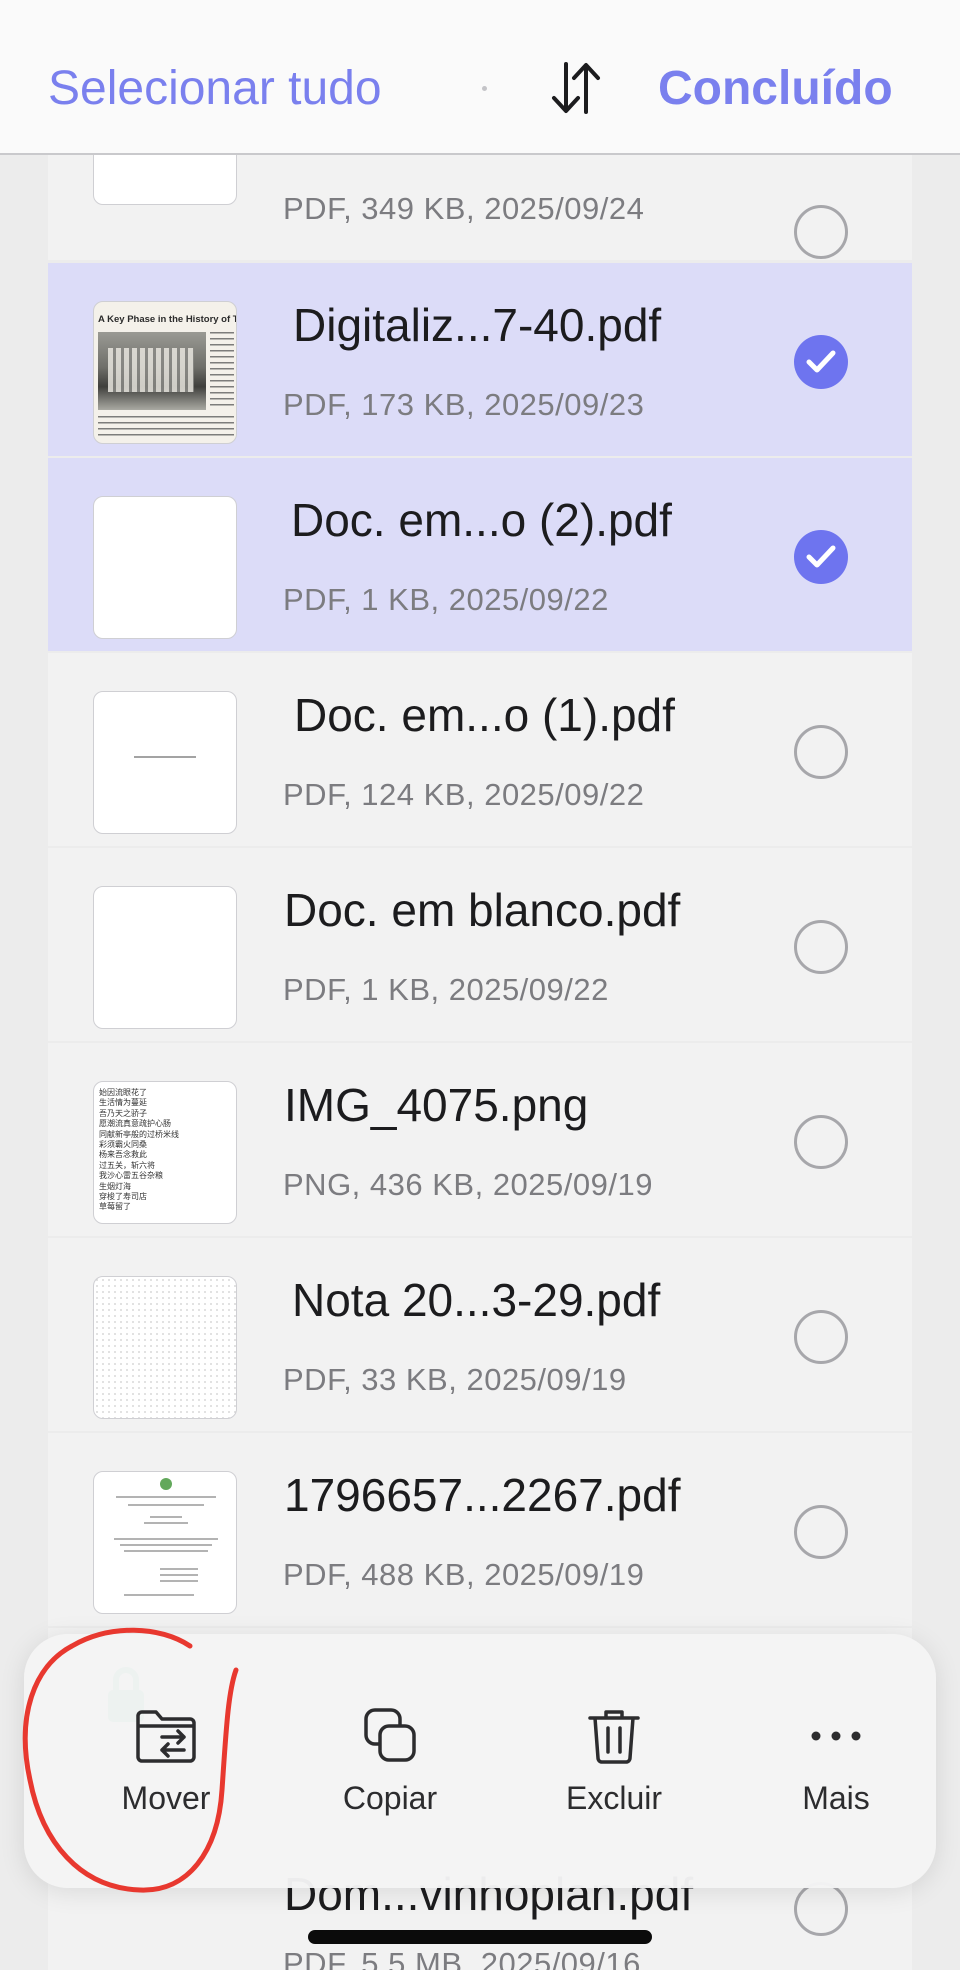 This screenshot has width=960, height=1970. Describe the element at coordinates (576, 88) in the screenshot. I see `sort-arrows-icon` at that location.